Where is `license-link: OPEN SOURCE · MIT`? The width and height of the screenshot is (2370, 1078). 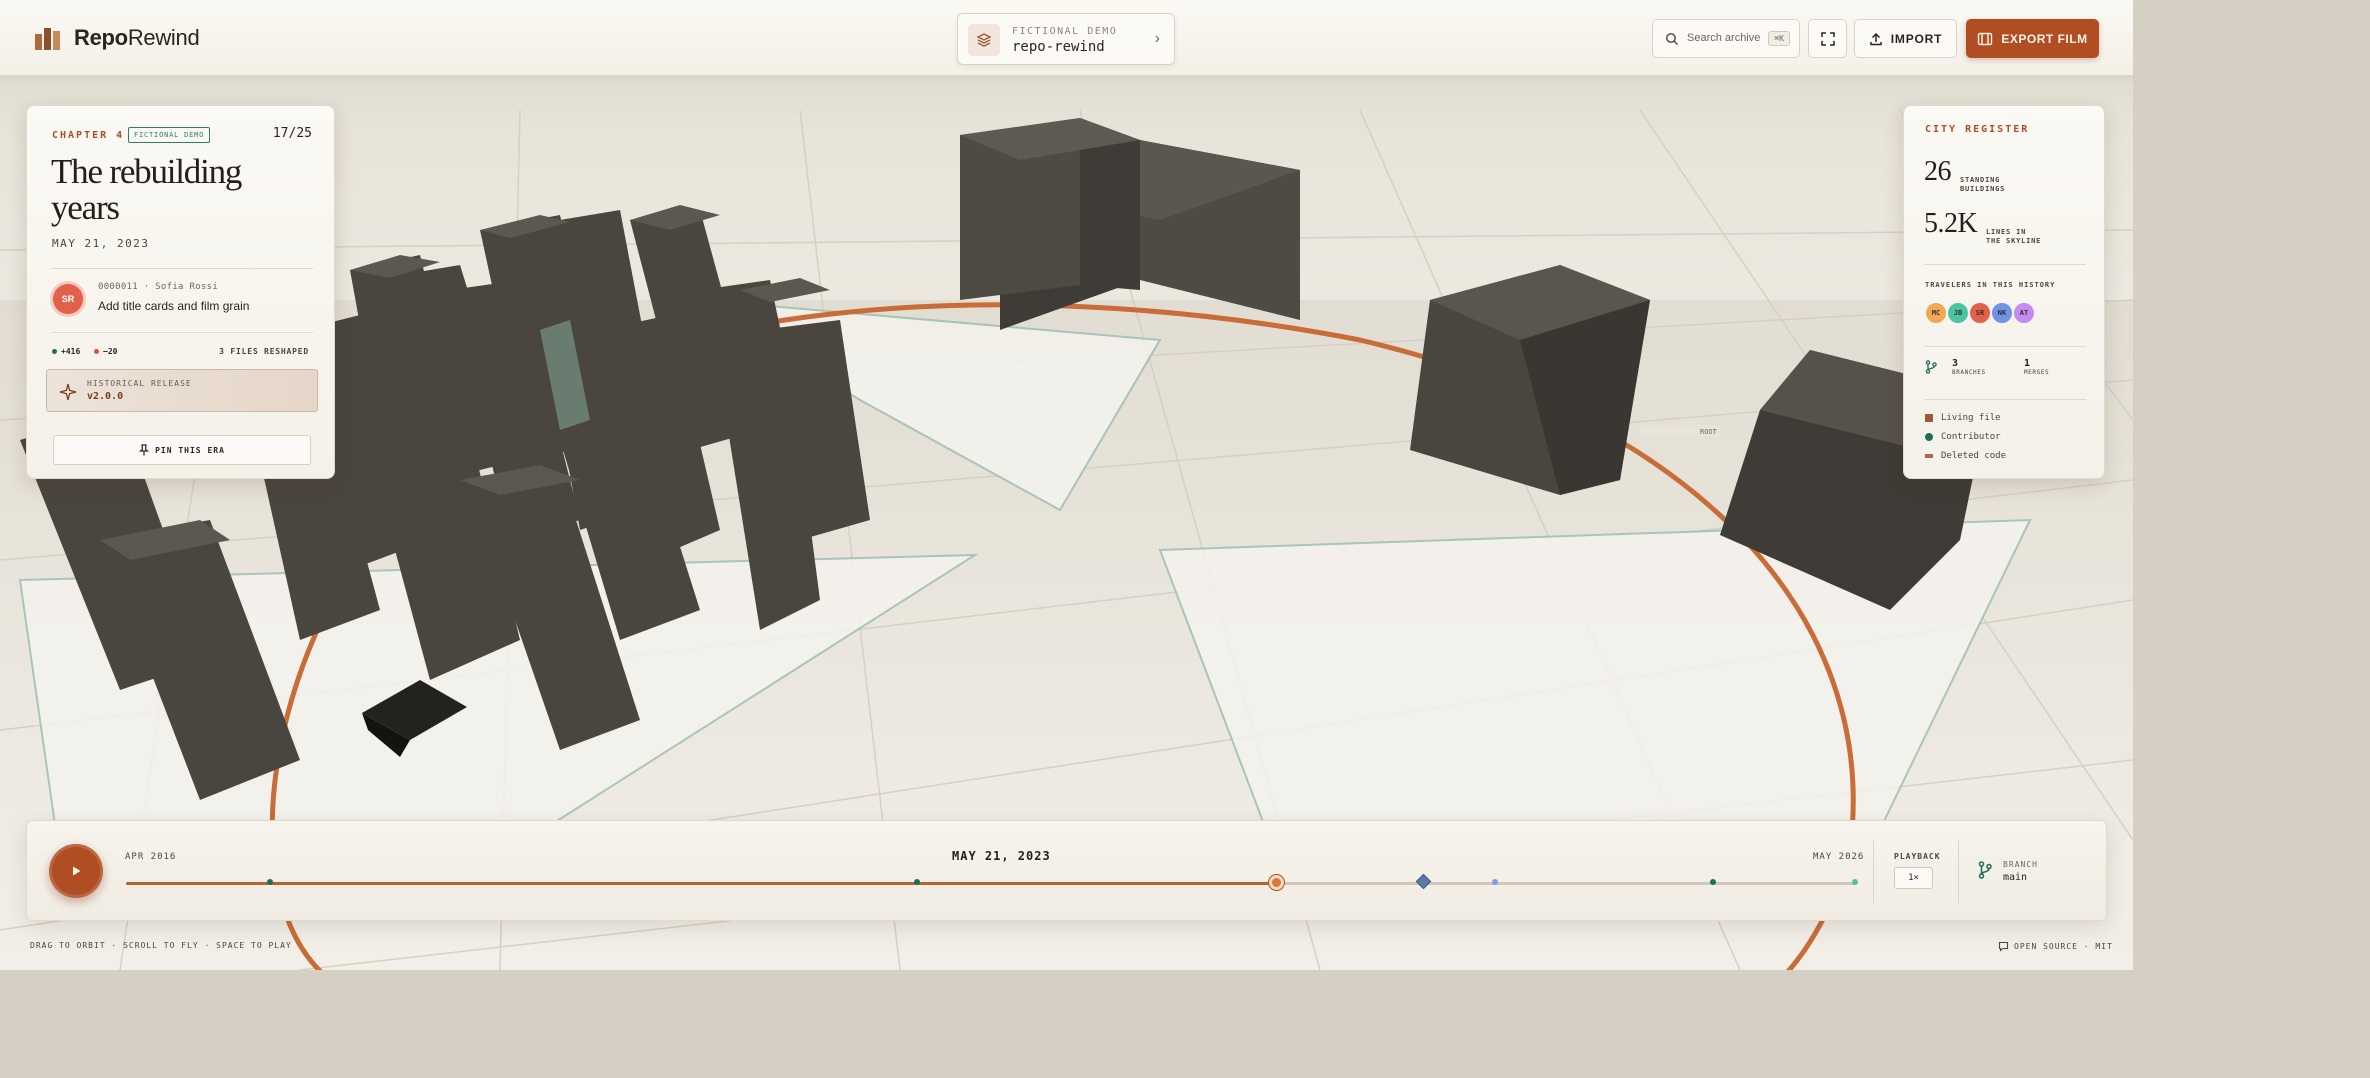 license-link: OPEN SOURCE · MIT is located at coordinates (2055, 946).